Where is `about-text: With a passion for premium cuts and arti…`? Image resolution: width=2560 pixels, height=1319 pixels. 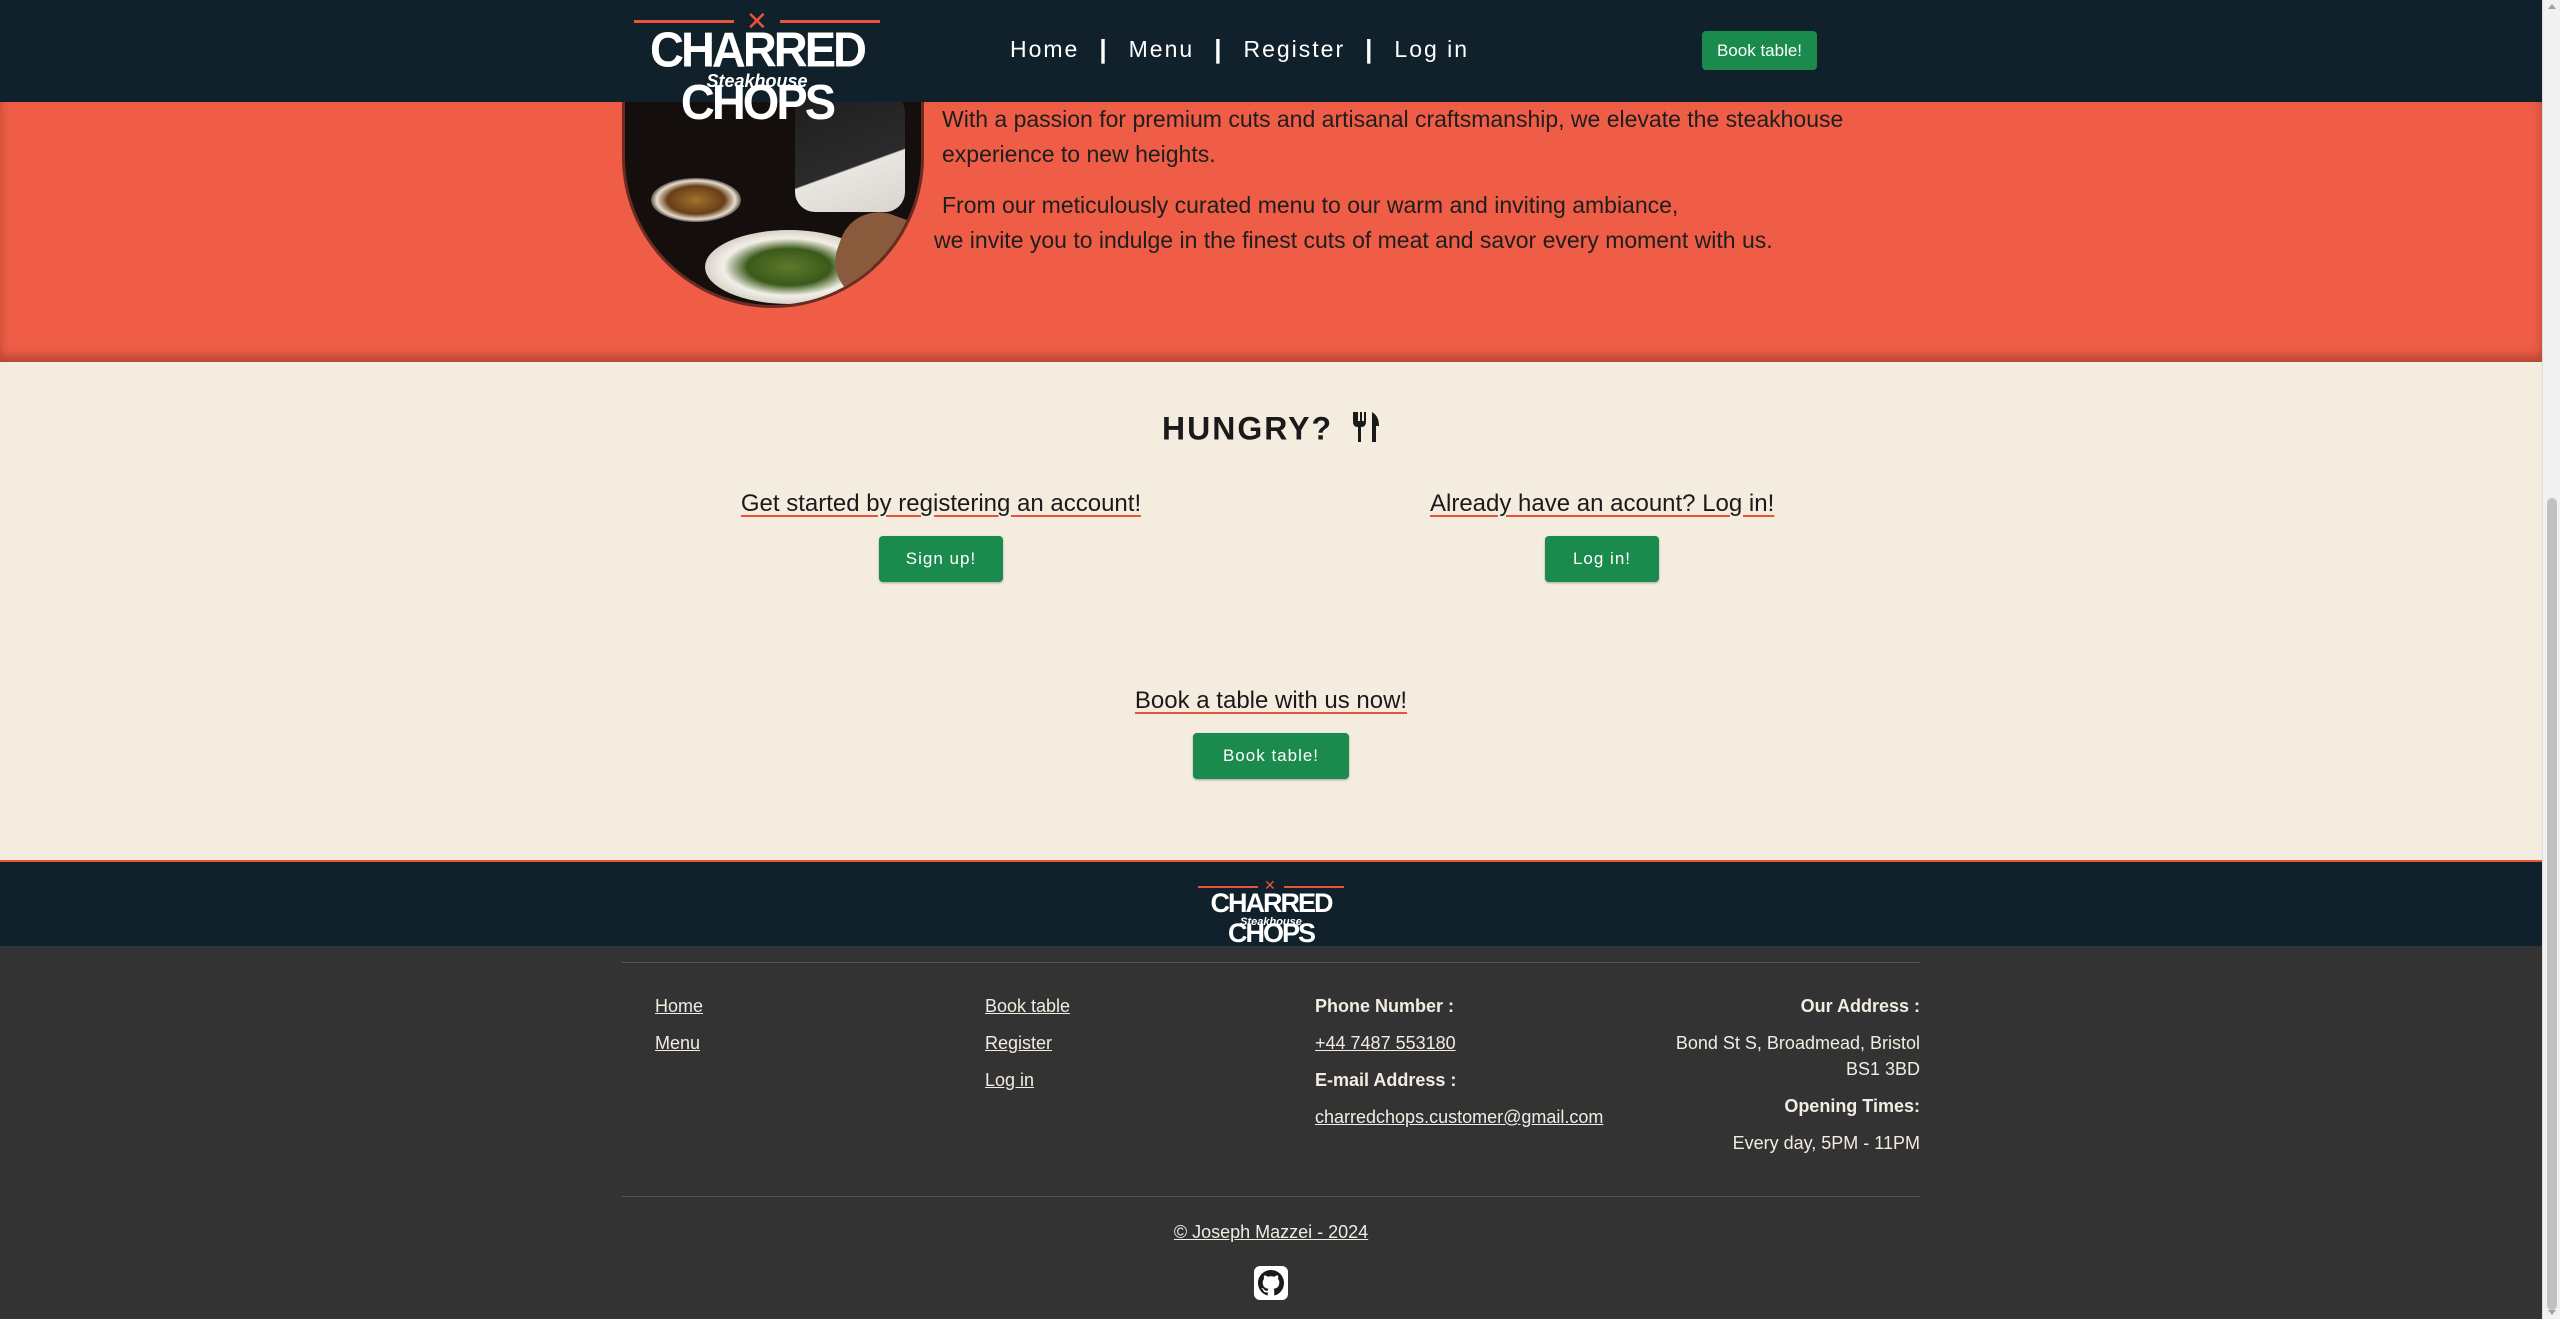 about-text: With a passion for premium cuts and arti… is located at coordinates (1404, 188).